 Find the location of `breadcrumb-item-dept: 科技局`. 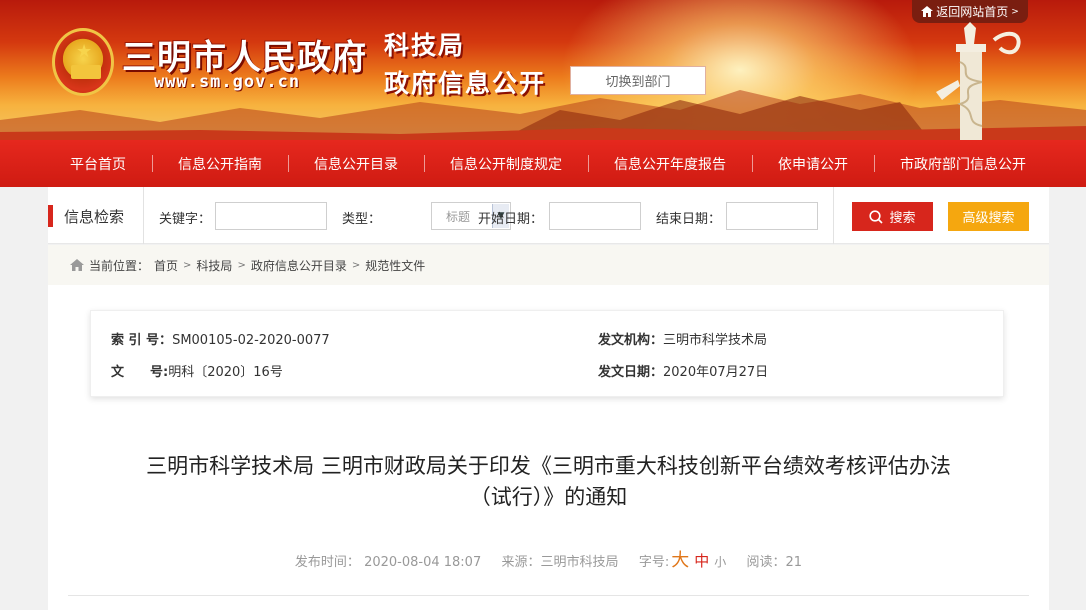

breadcrumb-item-dept: 科技局 is located at coordinates (214, 265).